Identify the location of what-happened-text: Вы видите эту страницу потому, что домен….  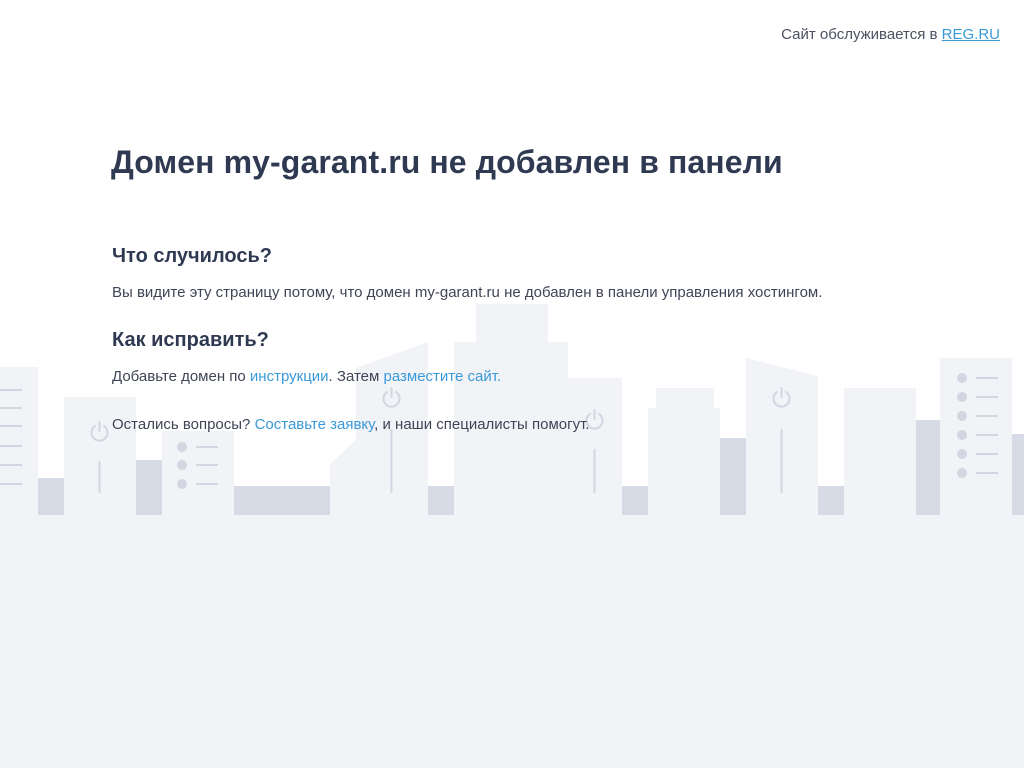
(467, 292).